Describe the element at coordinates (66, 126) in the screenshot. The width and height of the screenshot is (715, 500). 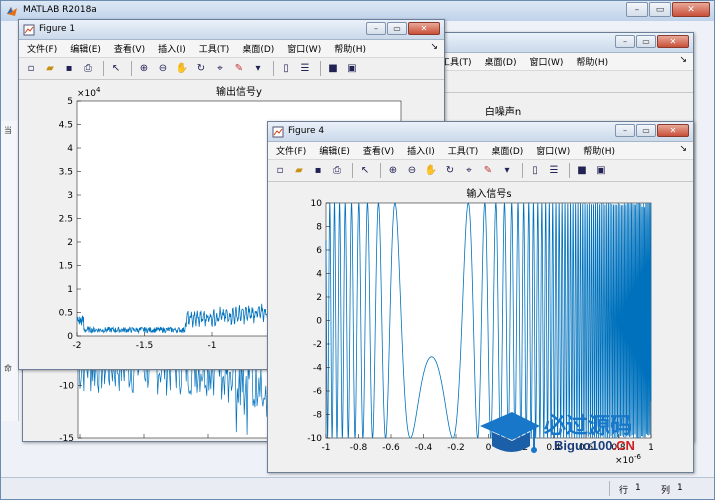
I see `y-tick-label: 4.5` at that location.